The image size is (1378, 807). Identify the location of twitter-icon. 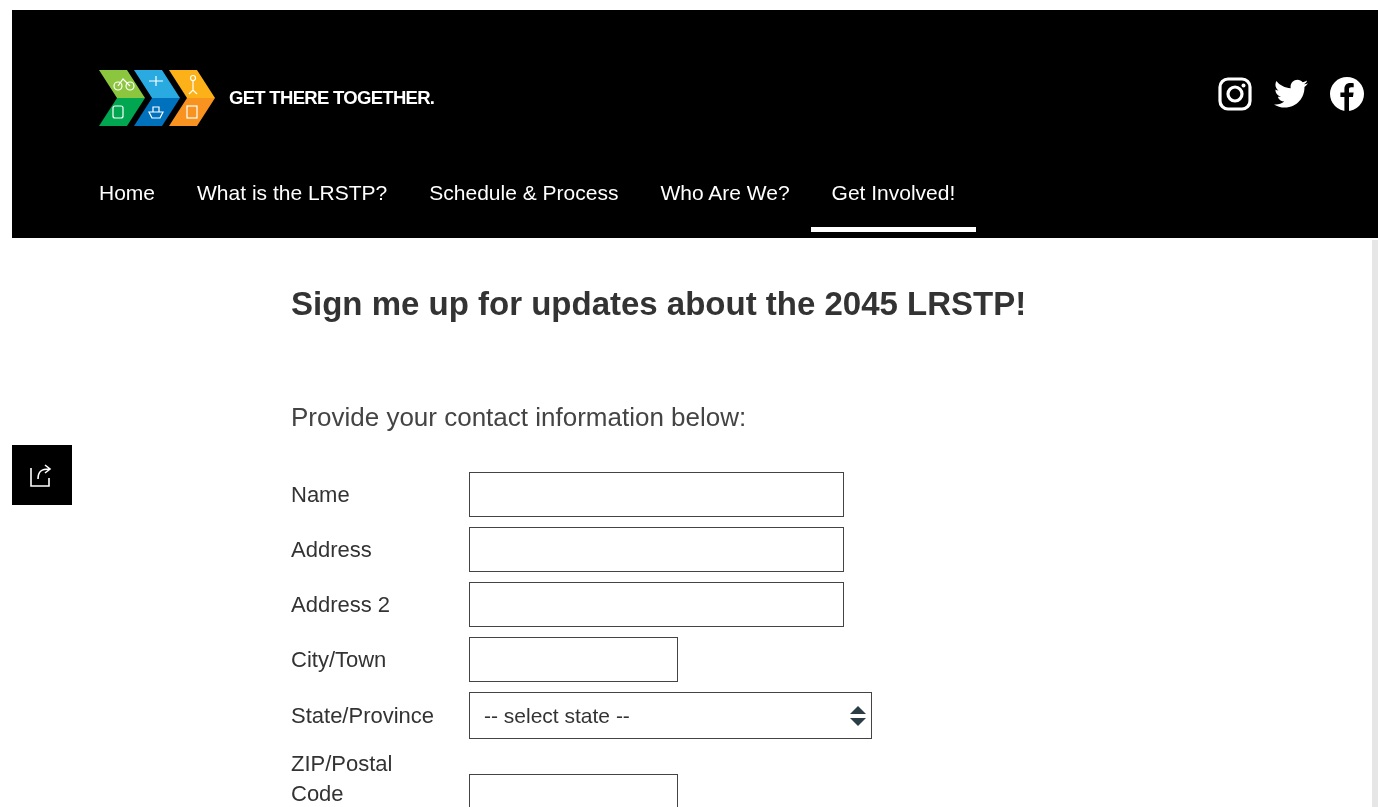
(1291, 94).